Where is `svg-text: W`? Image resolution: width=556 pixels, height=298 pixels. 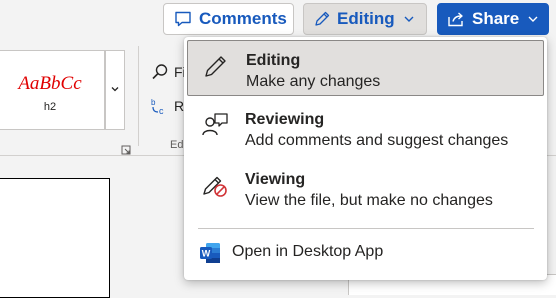 svg-text: W is located at coordinates (206, 254).